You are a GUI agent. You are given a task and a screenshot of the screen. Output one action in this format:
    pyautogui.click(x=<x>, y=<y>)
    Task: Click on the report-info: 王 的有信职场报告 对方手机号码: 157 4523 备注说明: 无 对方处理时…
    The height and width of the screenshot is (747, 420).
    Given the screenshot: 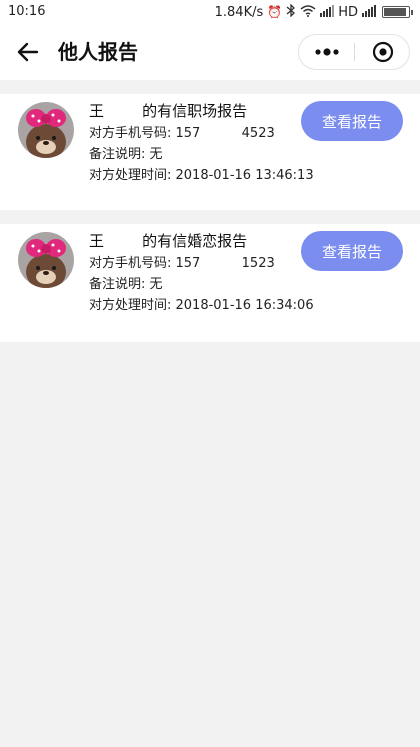 What is the action you would take?
    pyautogui.click(x=201, y=142)
    